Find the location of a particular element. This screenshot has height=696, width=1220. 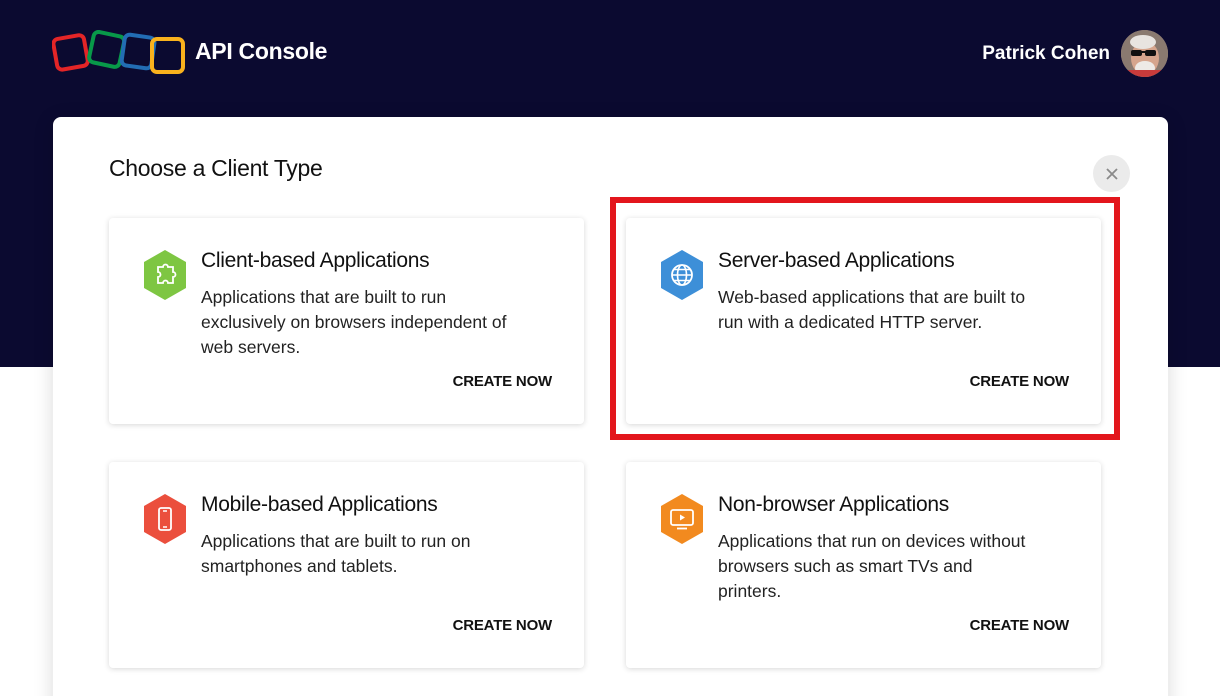

smartphone-icon is located at coordinates (165, 519).